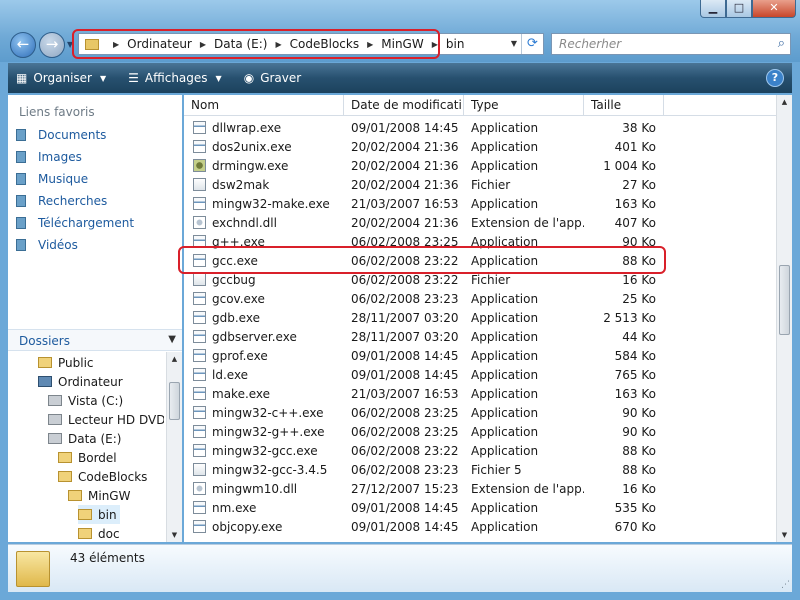 This screenshot has width=800, height=600. Describe the element at coordinates (775, 78) in the screenshot. I see `help-button: ?` at that location.